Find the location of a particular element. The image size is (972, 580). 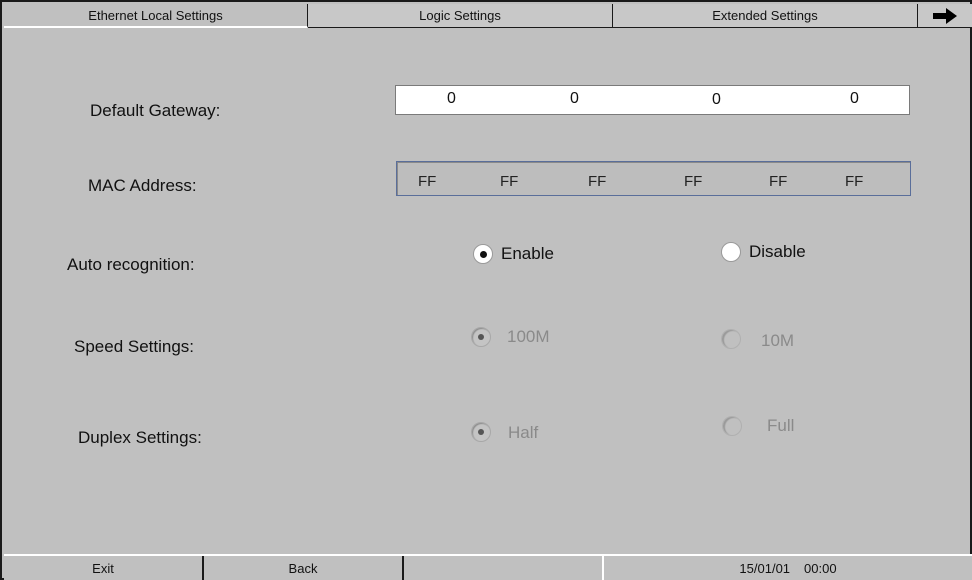

speed-100m-radio: 100M is located at coordinates (510, 337).